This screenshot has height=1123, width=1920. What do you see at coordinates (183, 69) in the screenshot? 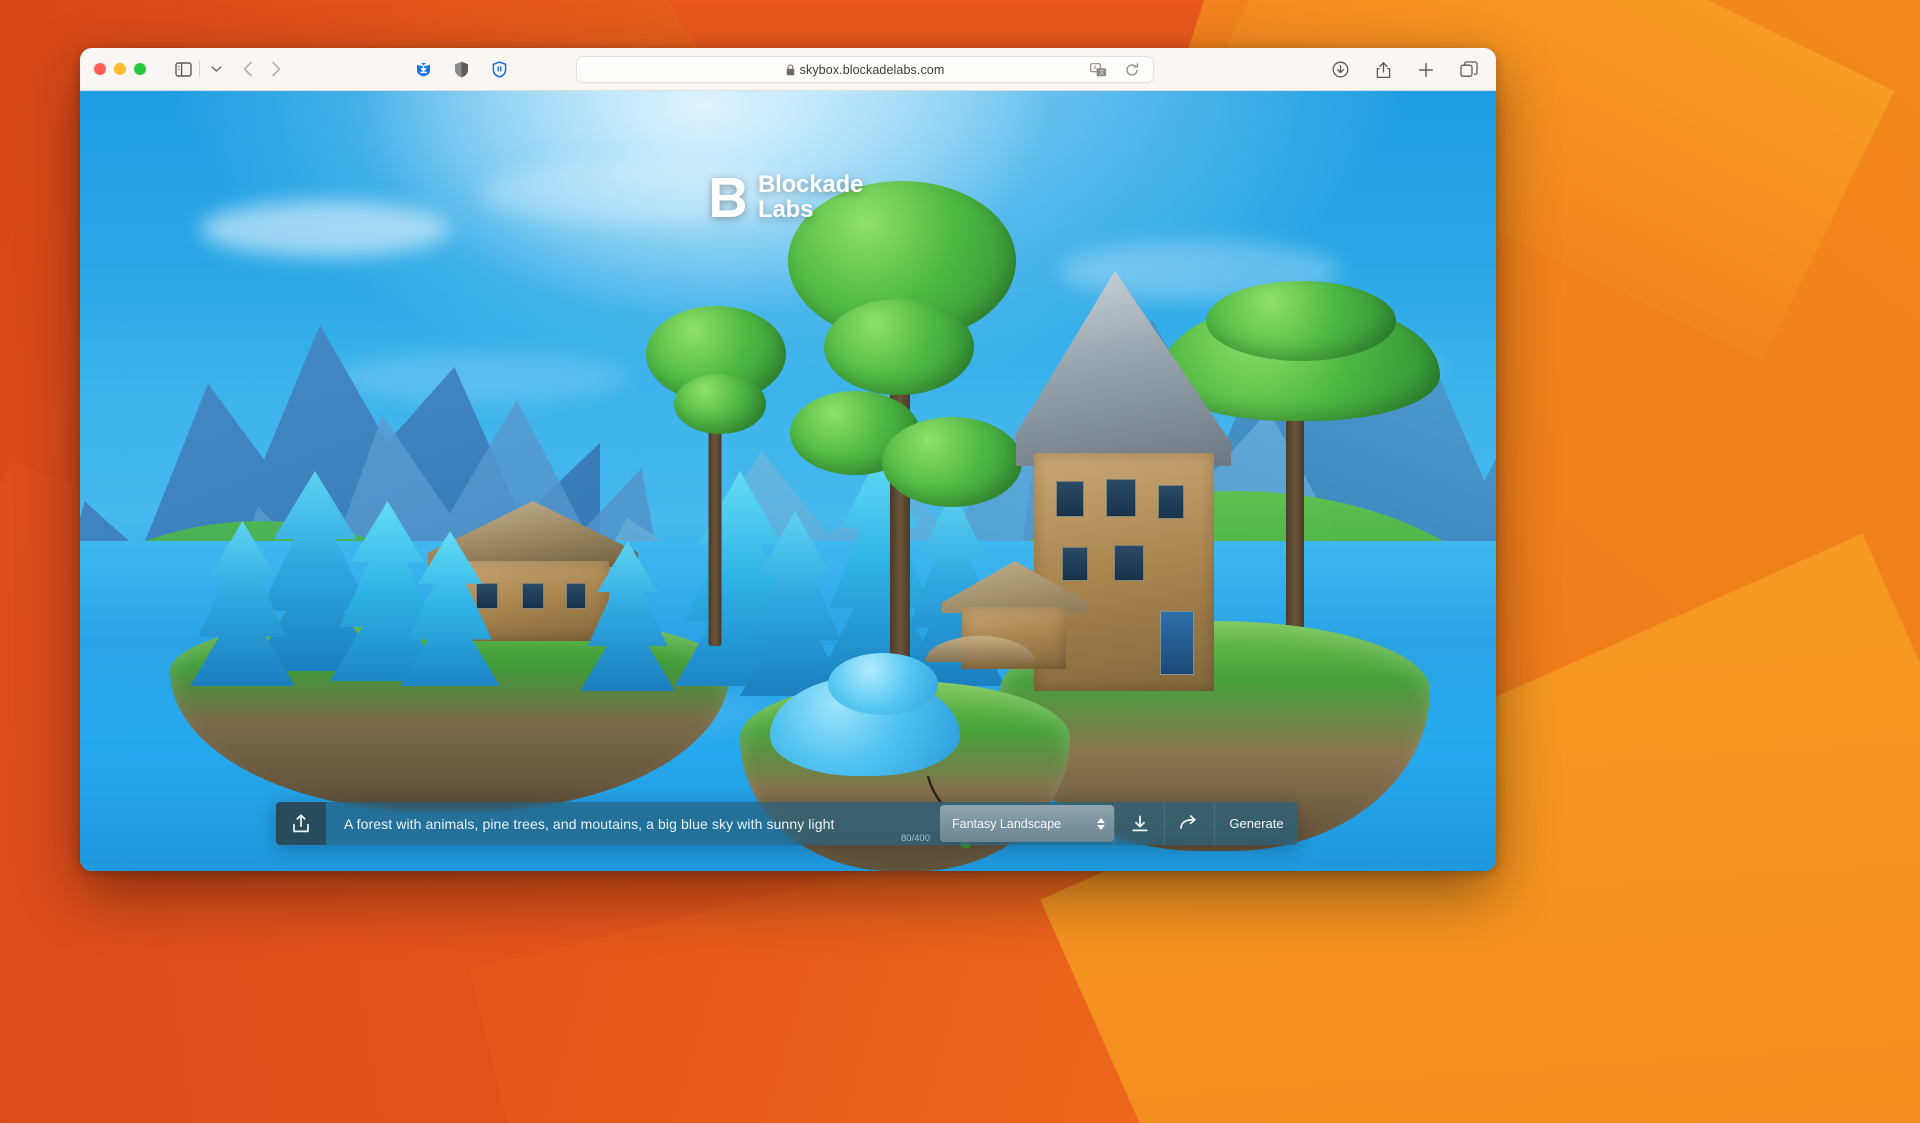
I see `sidebar-toggle-icon` at bounding box center [183, 69].